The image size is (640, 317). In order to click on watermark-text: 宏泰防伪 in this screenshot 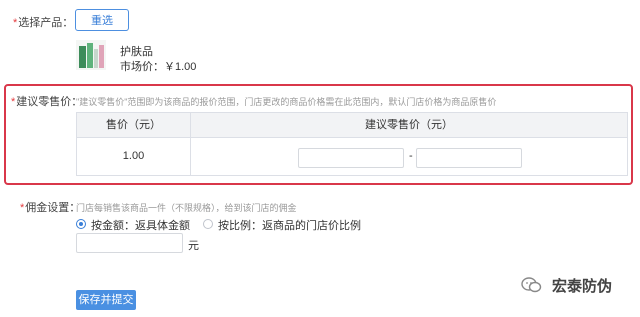, I will do `click(582, 286)`.